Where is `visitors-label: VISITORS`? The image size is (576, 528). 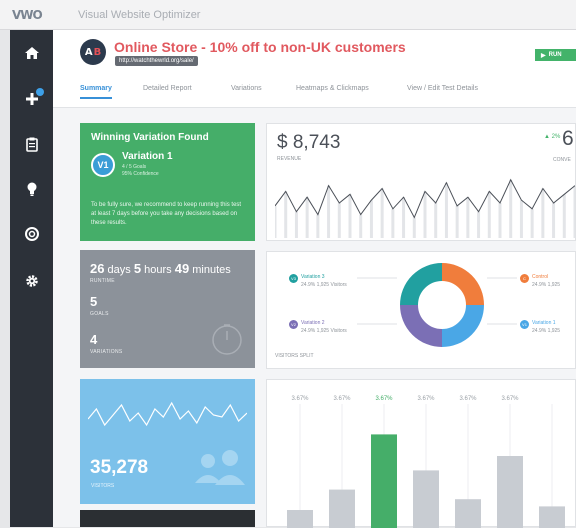
visitors-label: VISITORS is located at coordinates (103, 486).